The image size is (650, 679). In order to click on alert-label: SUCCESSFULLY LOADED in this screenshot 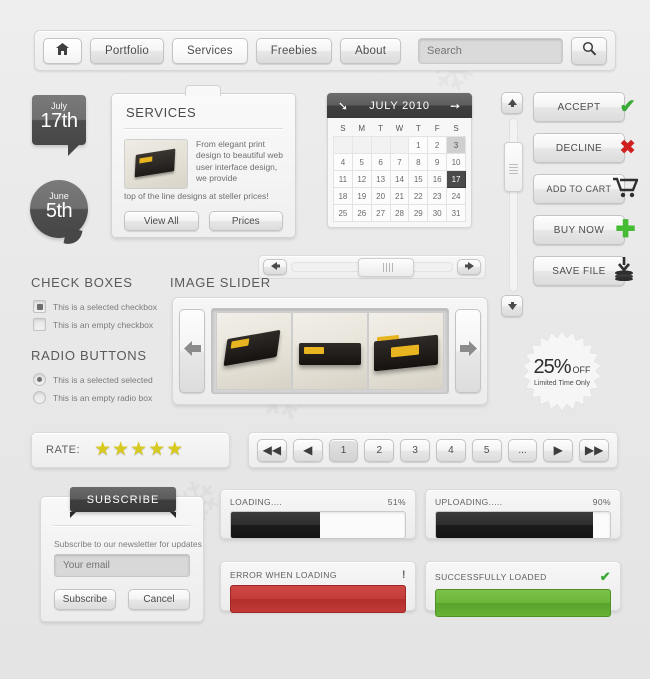, I will do `click(491, 577)`.